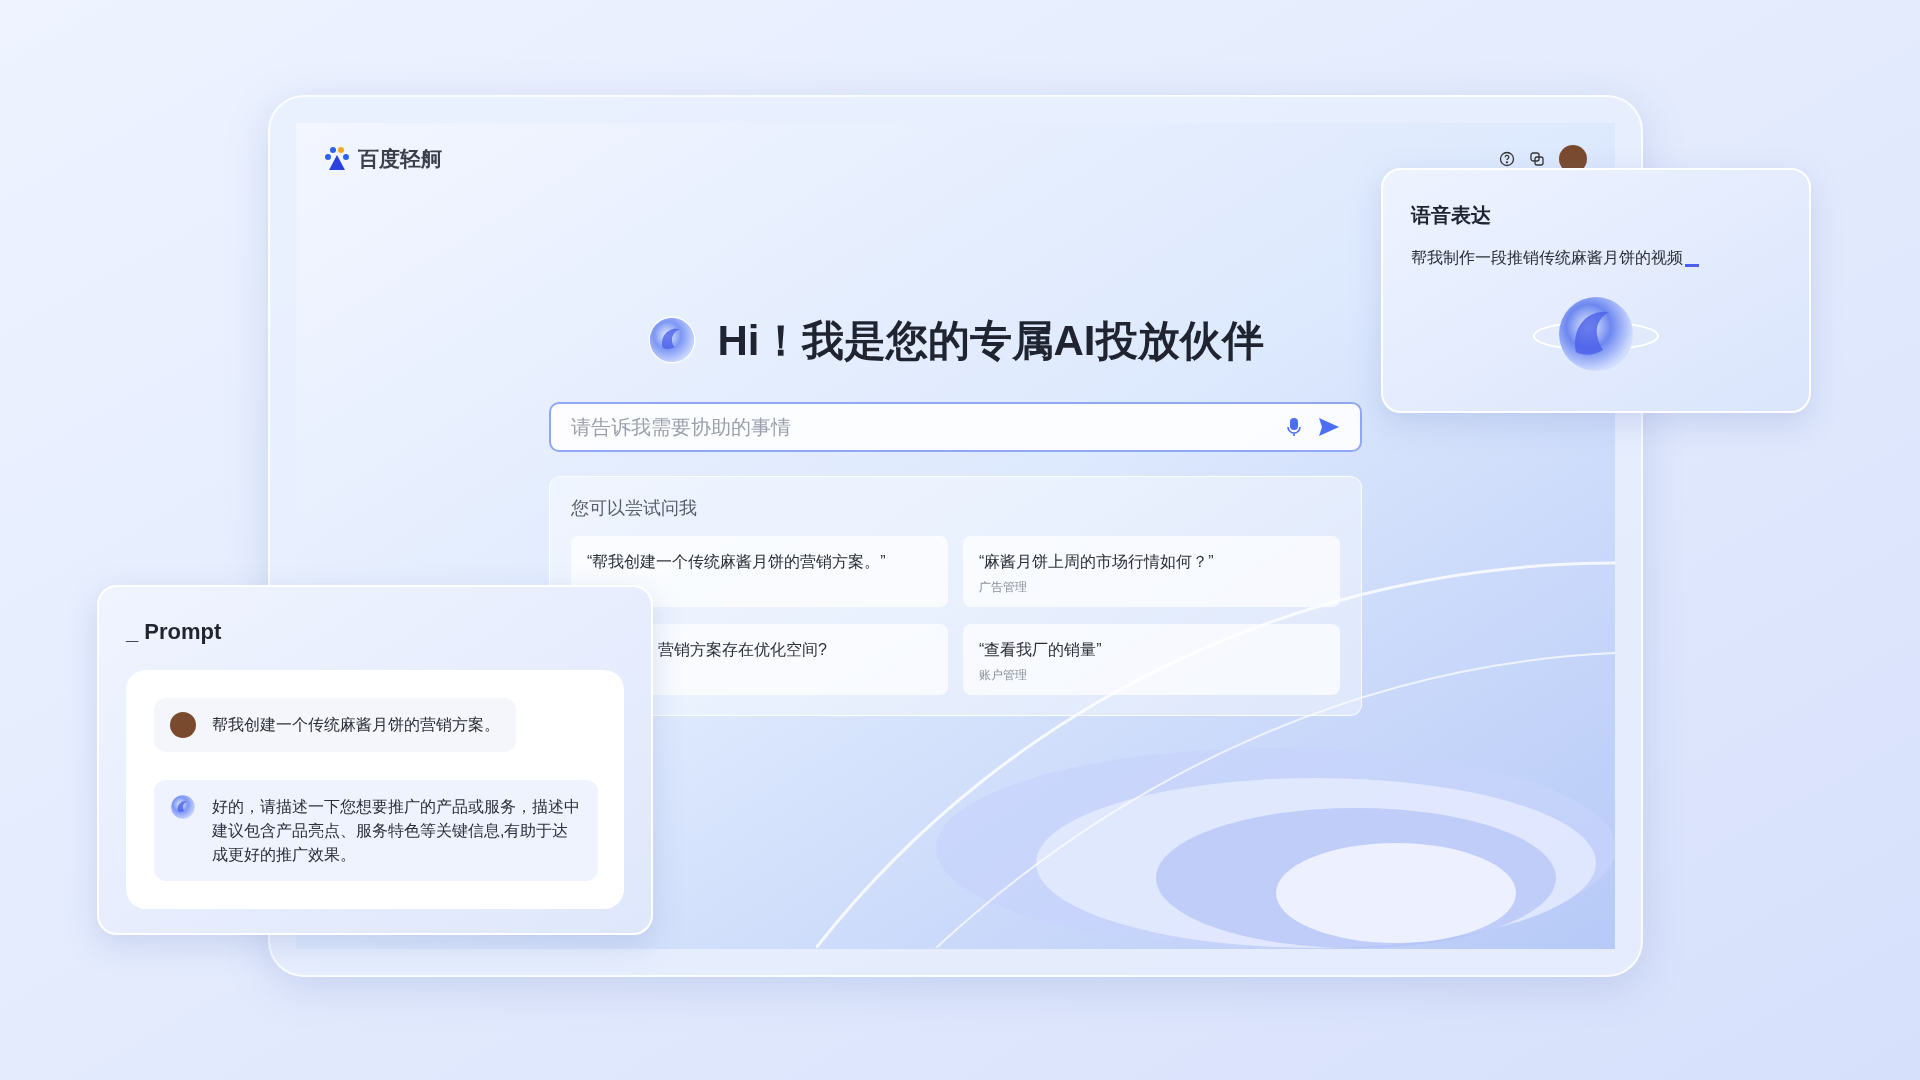 This screenshot has height=1080, width=1920. I want to click on search-bar: 请告诉我需要协助的事情, so click(955, 426).